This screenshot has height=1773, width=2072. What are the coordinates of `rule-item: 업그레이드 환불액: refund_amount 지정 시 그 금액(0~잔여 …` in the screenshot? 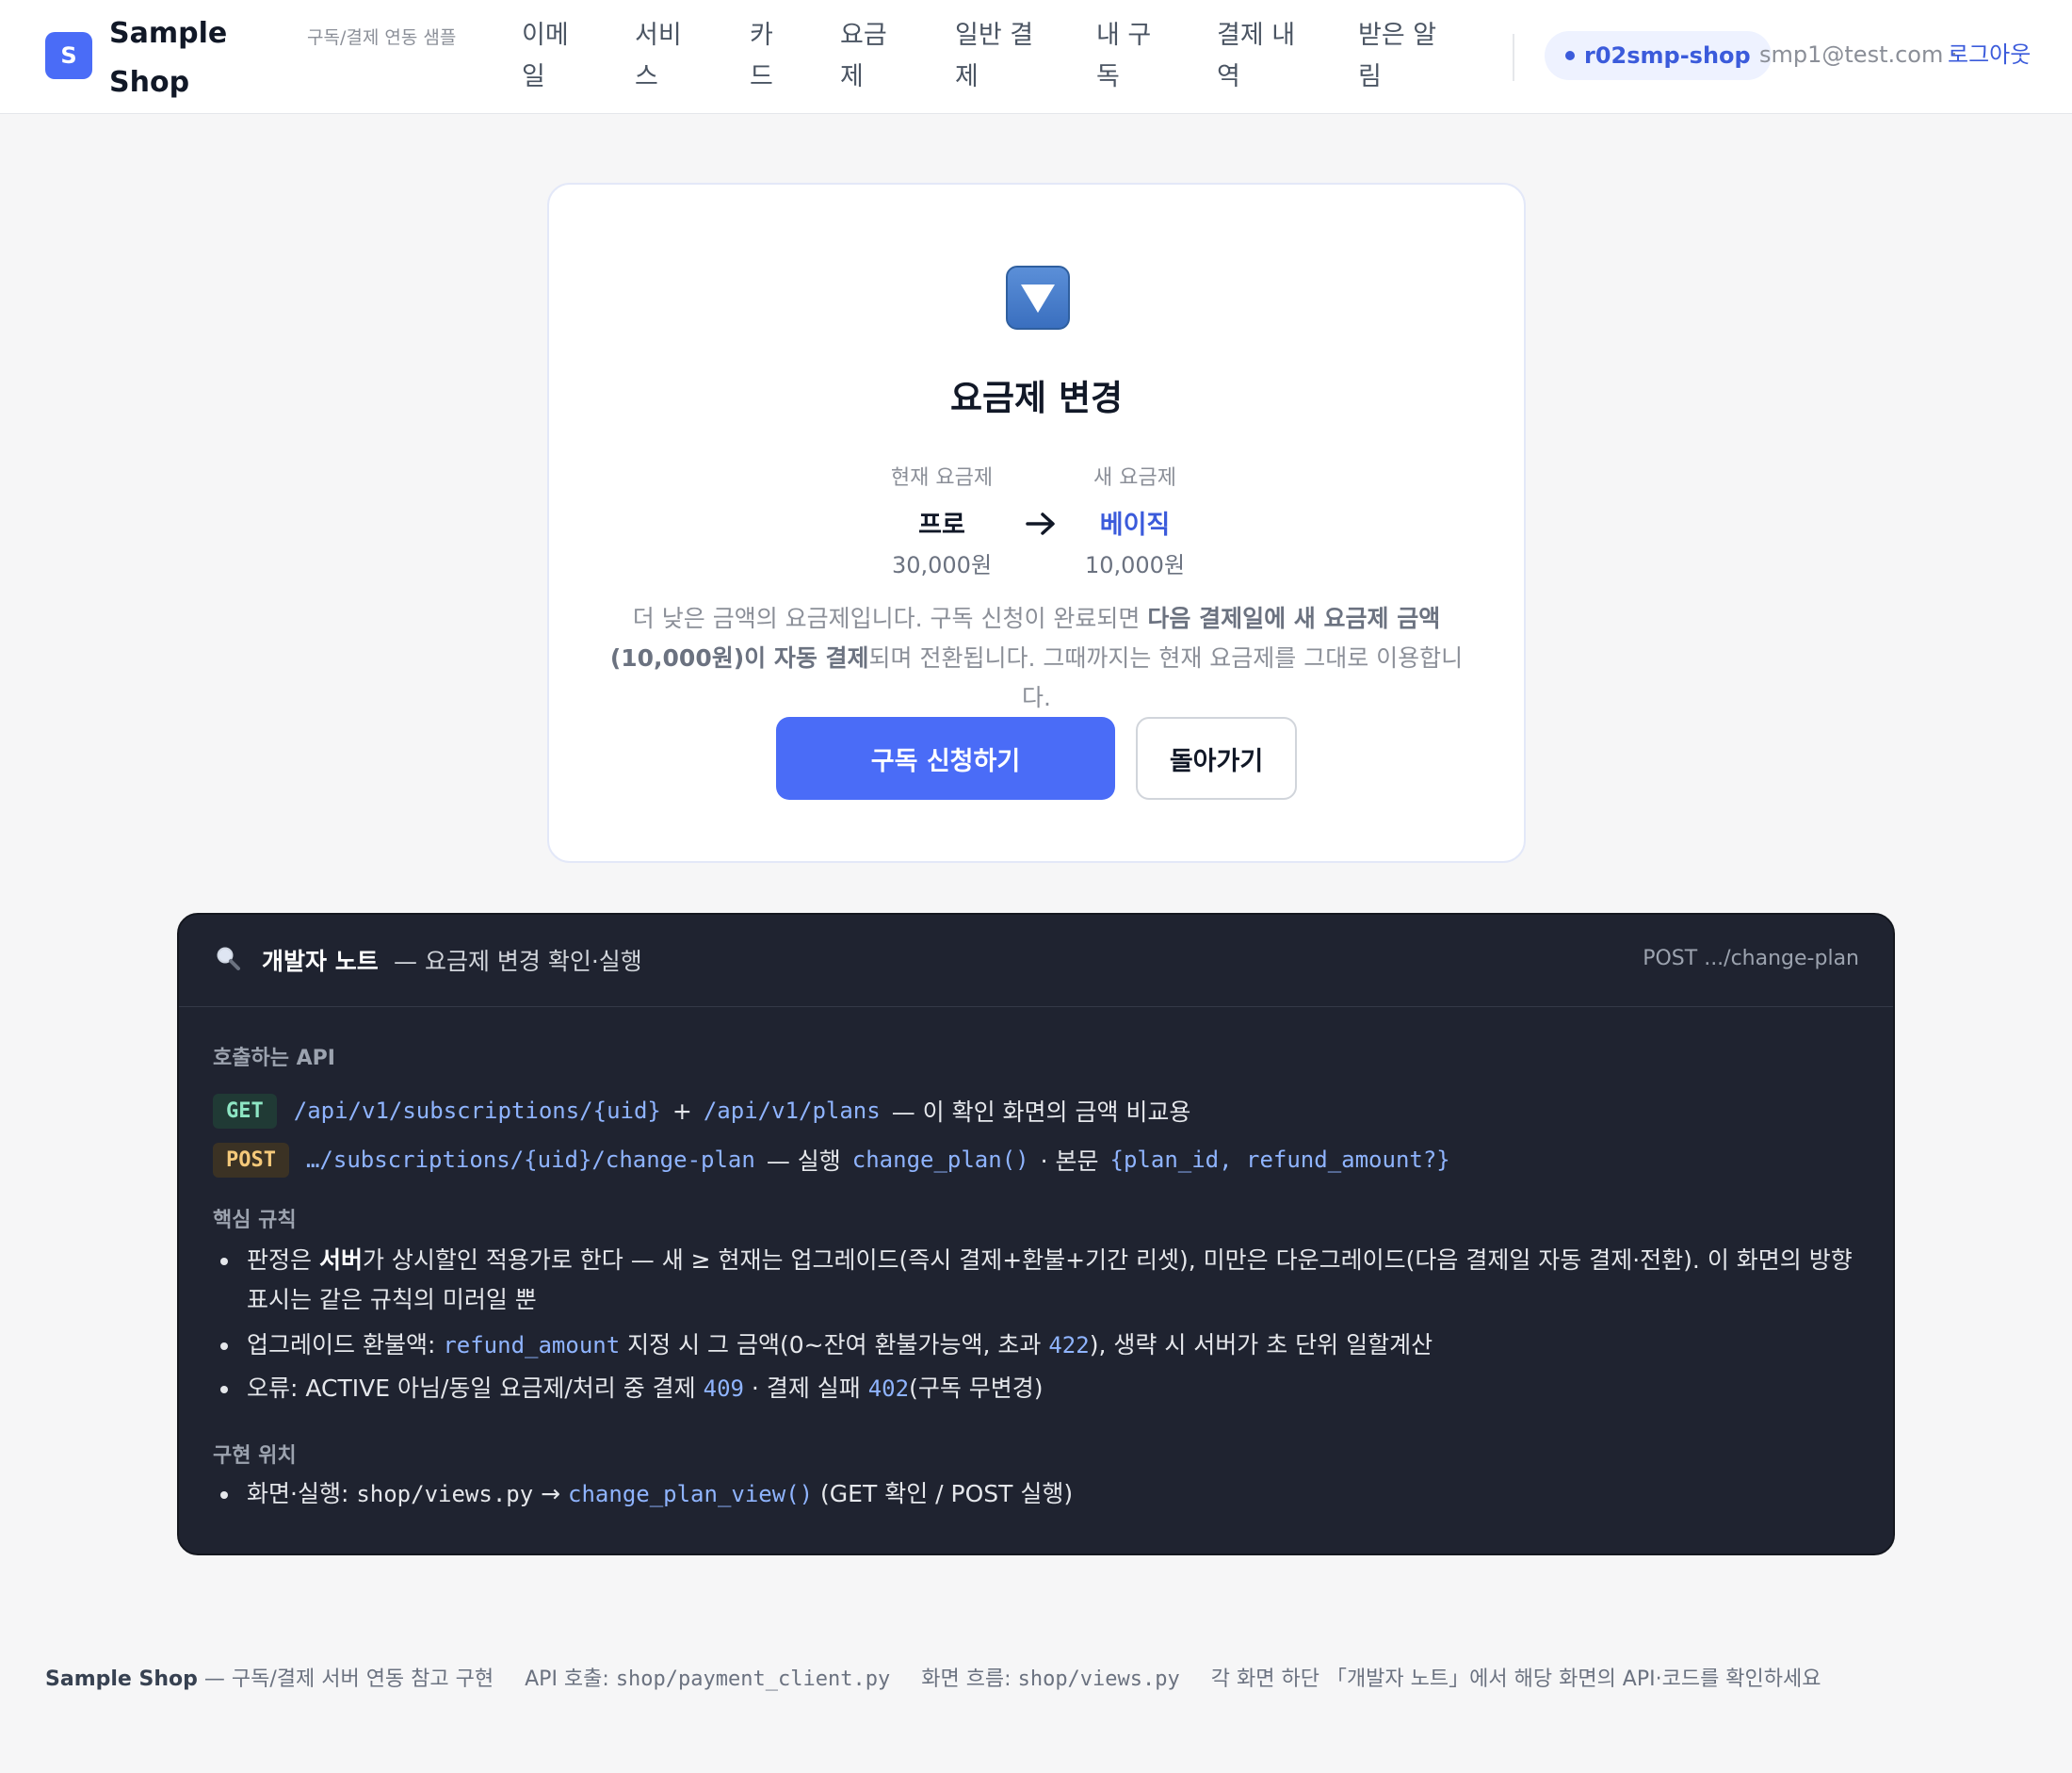 It's located at (1041, 1345).